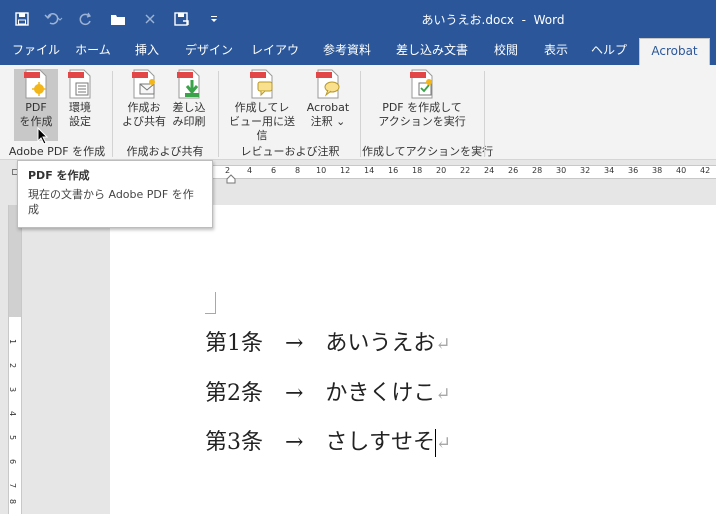 This screenshot has width=716, height=514. What do you see at coordinates (79, 84) in the screenshot?
I see `preferences-icon` at bounding box center [79, 84].